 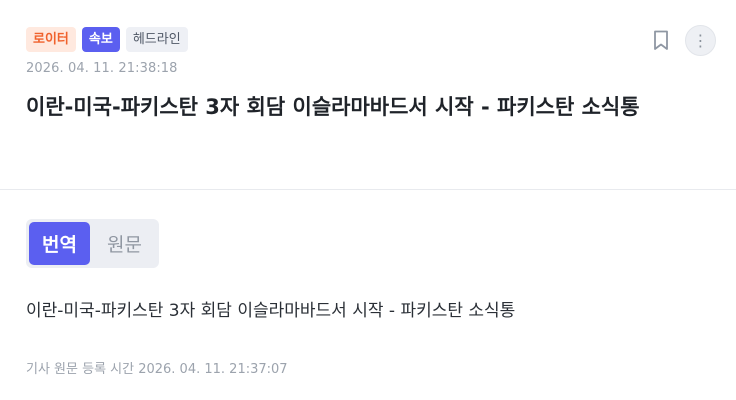 What do you see at coordinates (368, 189) in the screenshot?
I see `section-divider` at bounding box center [368, 189].